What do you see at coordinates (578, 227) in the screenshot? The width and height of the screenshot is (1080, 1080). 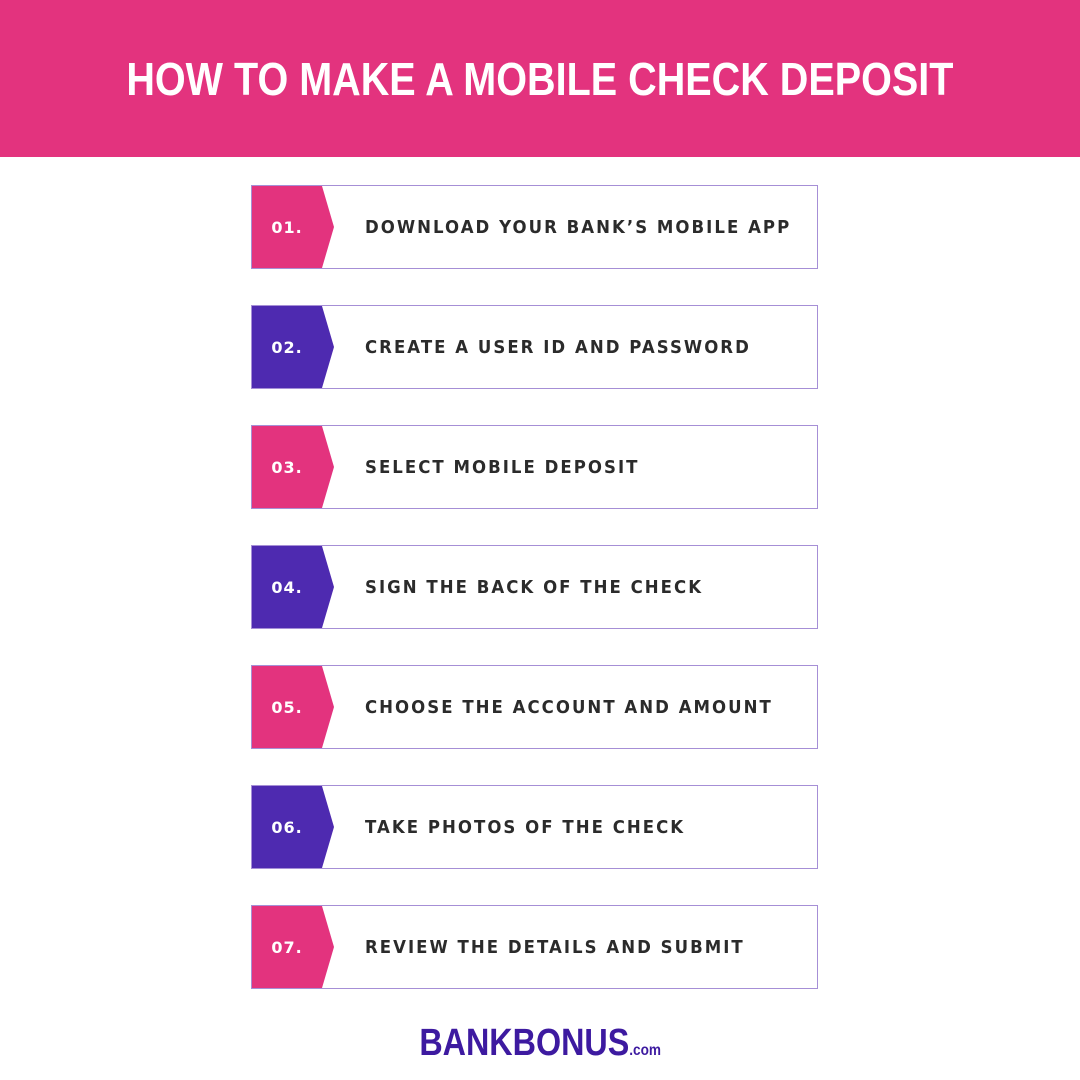 I see `step-label: DOWNLOAD YOUR BANK’S MOBILE APP` at bounding box center [578, 227].